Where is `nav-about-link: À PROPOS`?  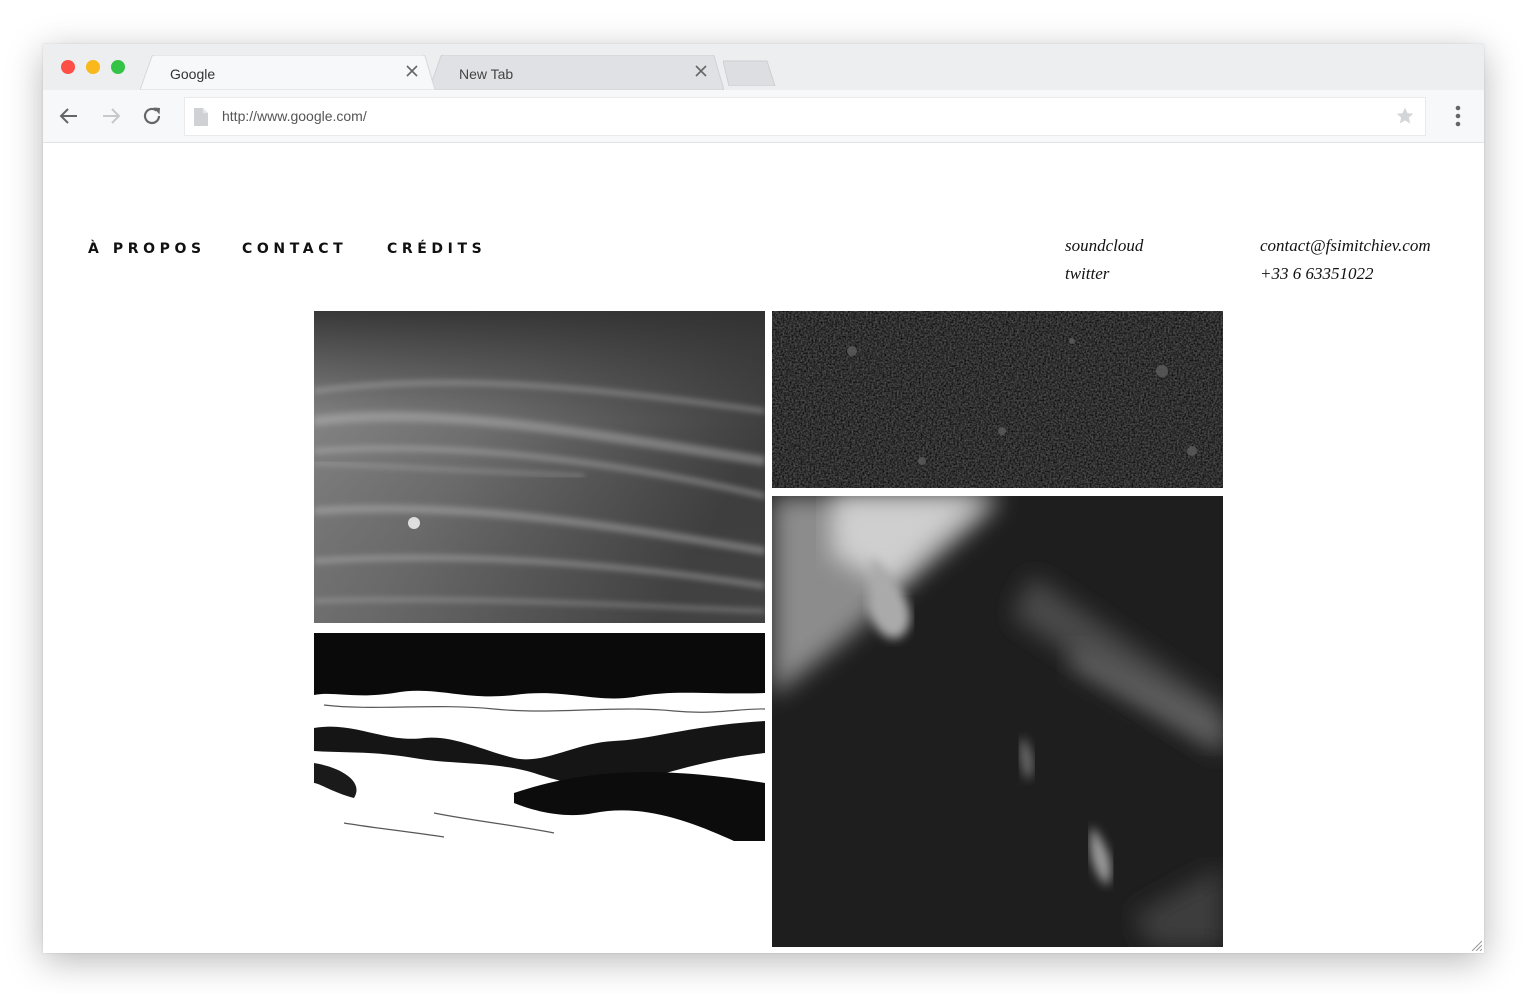
nav-about-link: À PROPOS is located at coordinates (147, 249).